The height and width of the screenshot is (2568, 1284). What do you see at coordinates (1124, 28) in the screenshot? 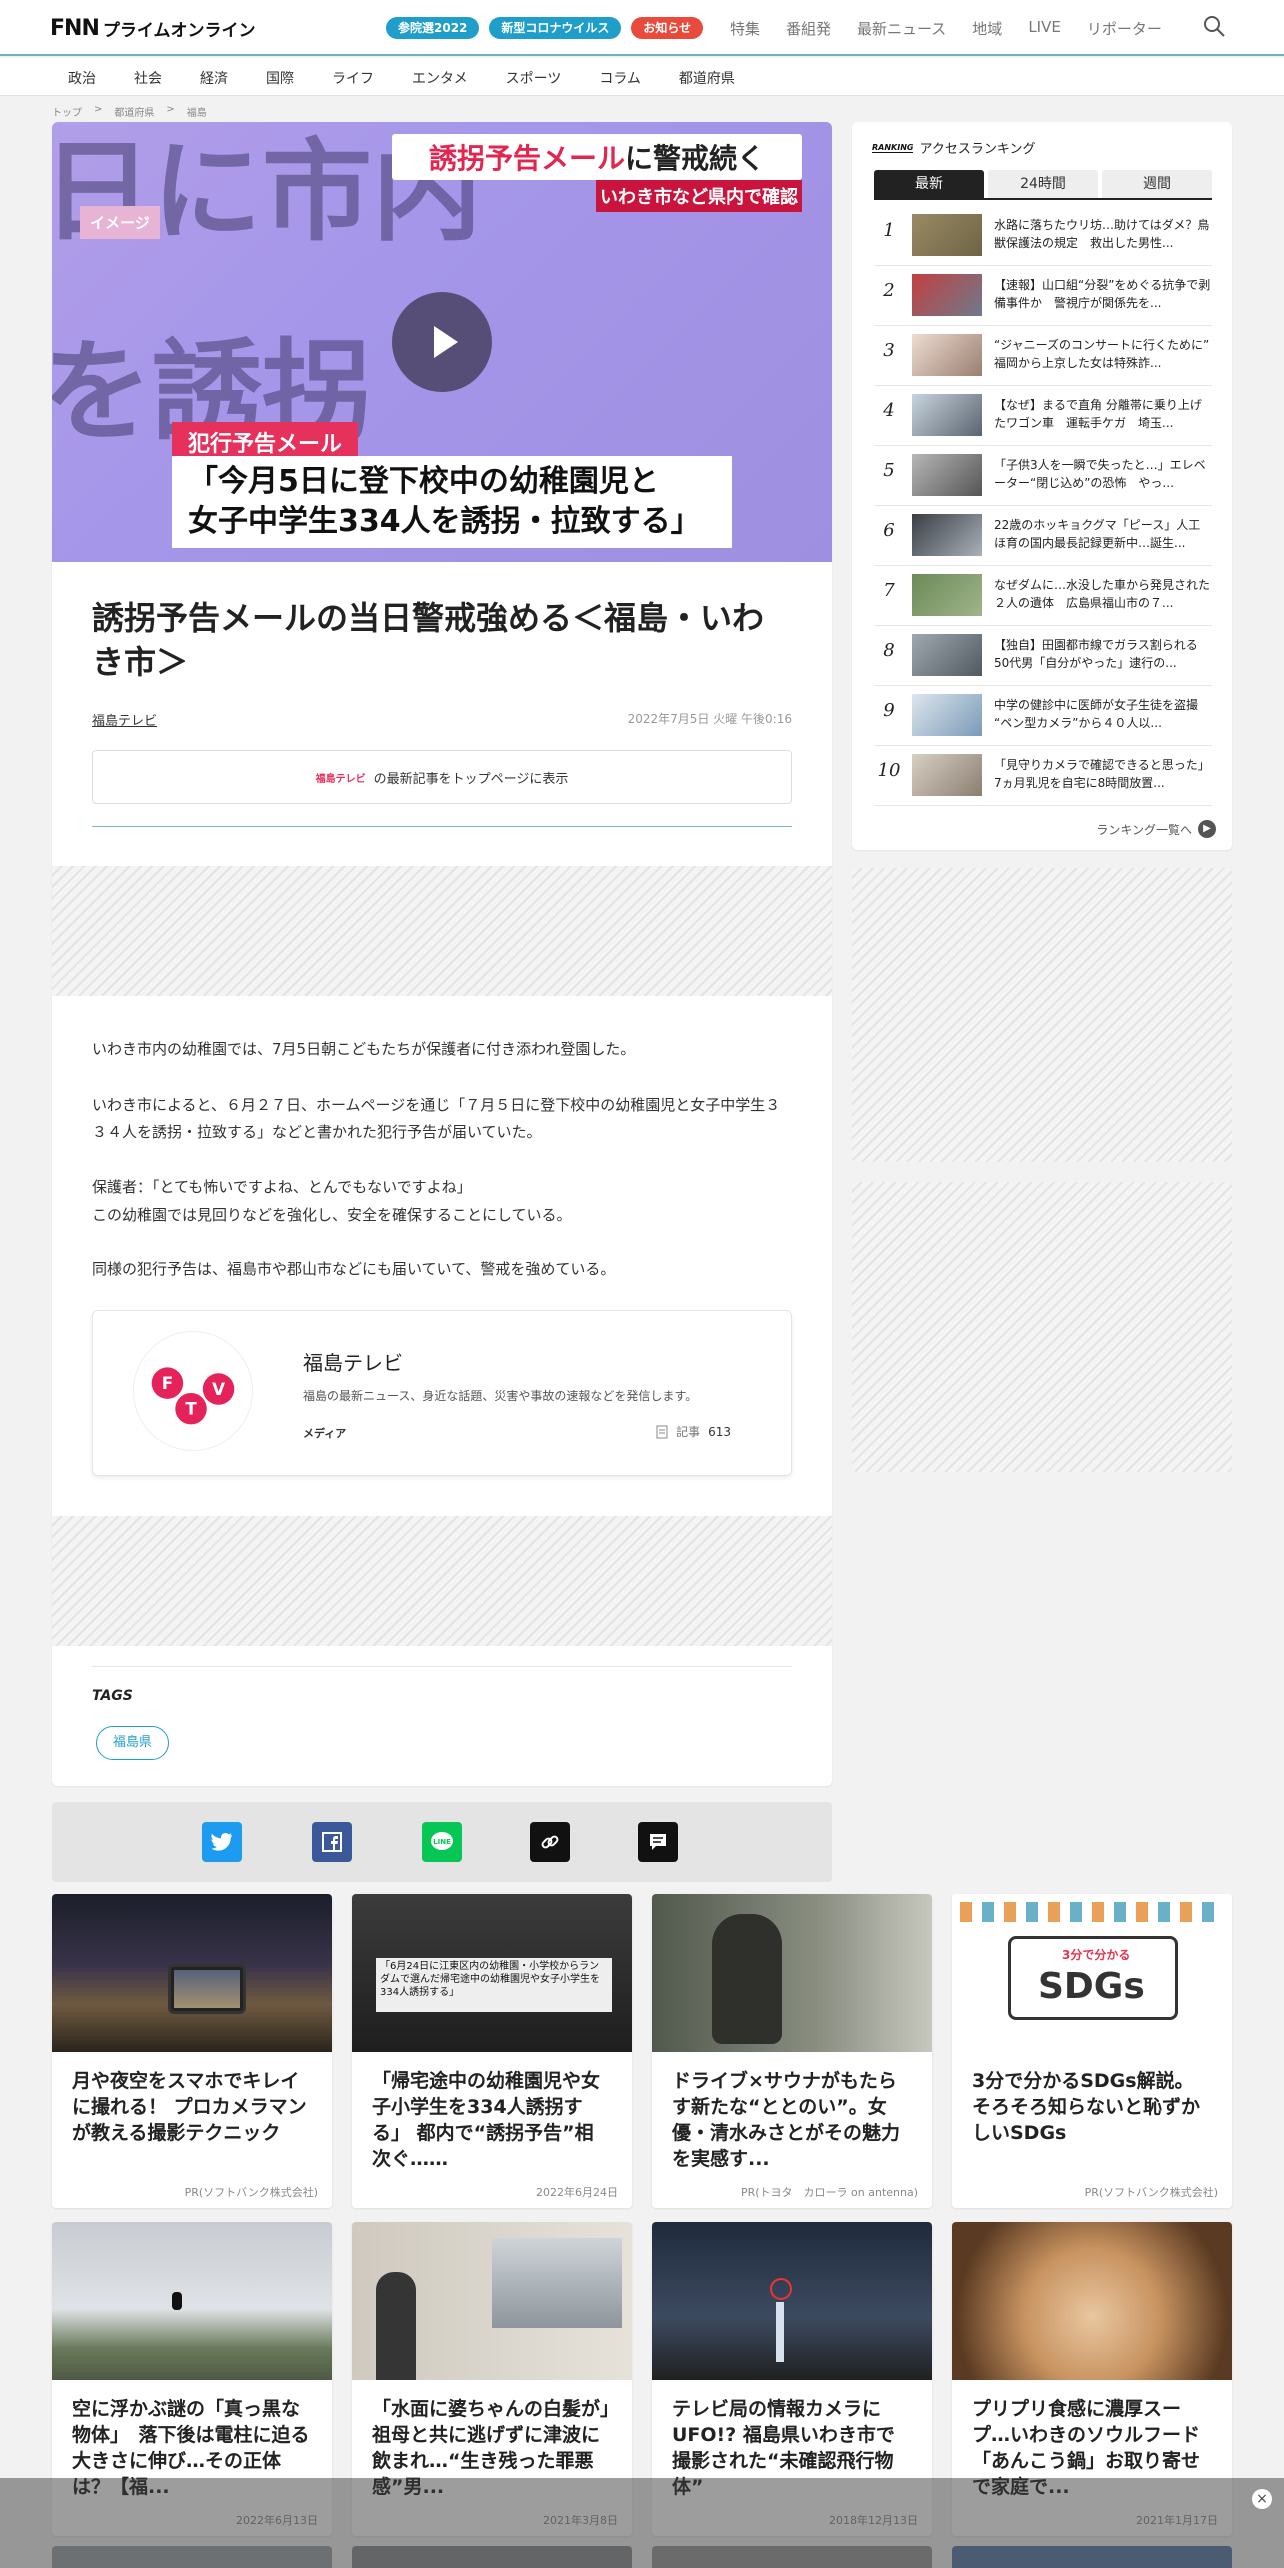
I see `nav-reporter: リポーター` at bounding box center [1124, 28].